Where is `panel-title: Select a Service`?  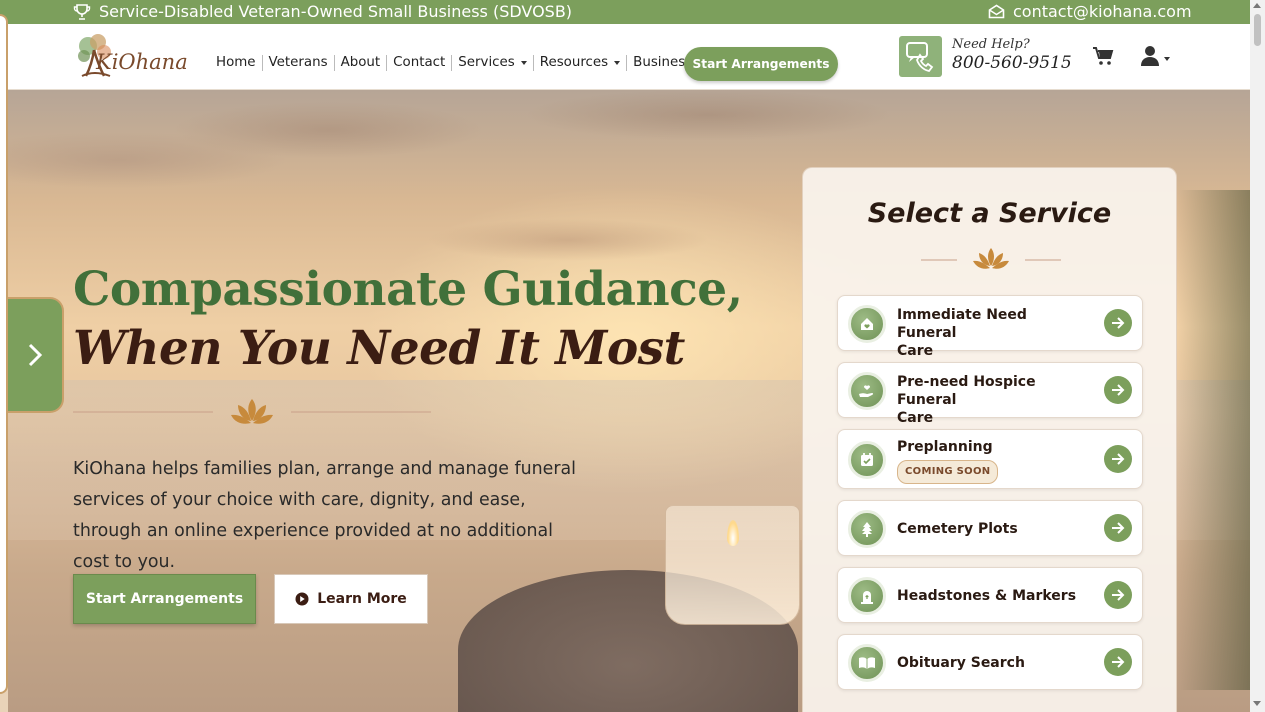
panel-title: Select a Service is located at coordinates (989, 213).